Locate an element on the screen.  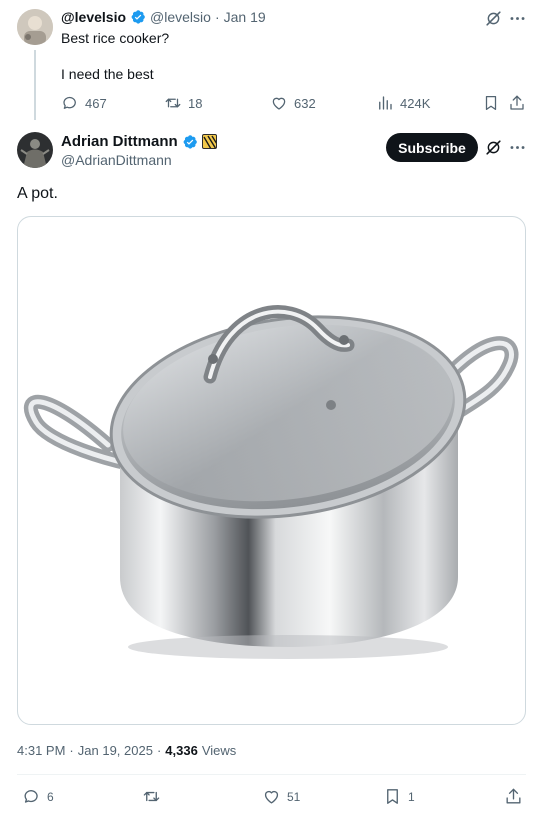
parent-avatar is located at coordinates (35, 27).